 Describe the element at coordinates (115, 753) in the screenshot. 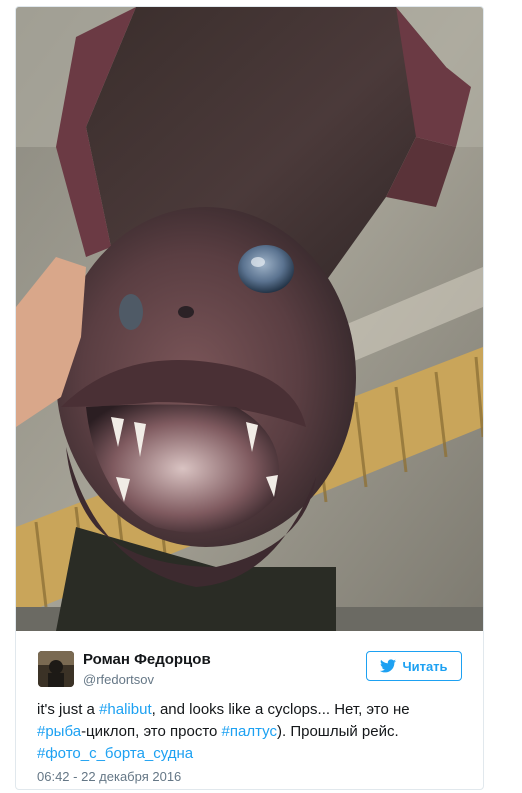

I see `hashtag-foto-s-borta-sudna: #фото_с_борта_судна` at that location.